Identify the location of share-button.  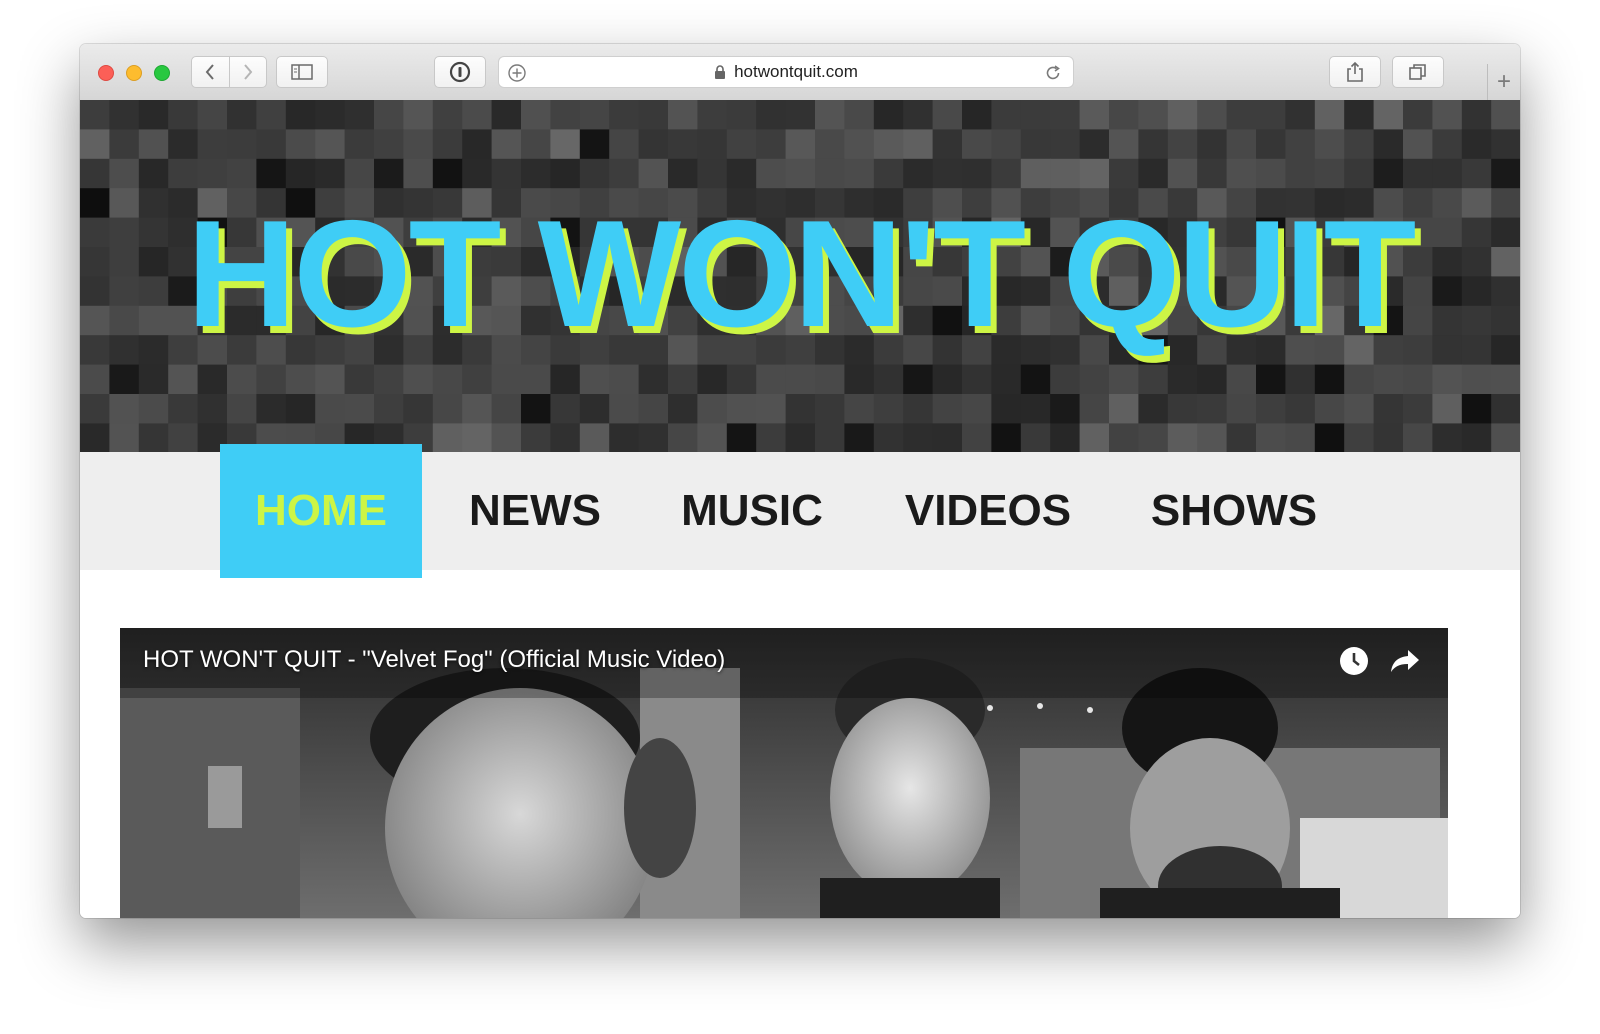
(1355, 72).